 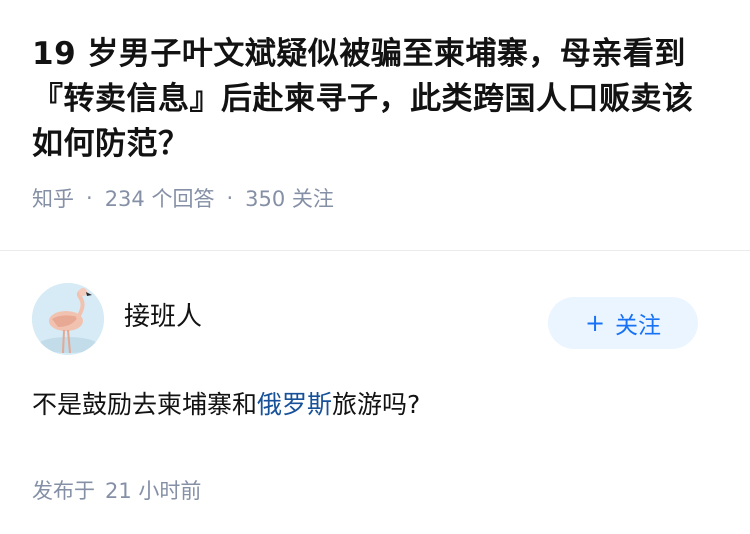 I want to click on author-name: 接班人, so click(x=163, y=314).